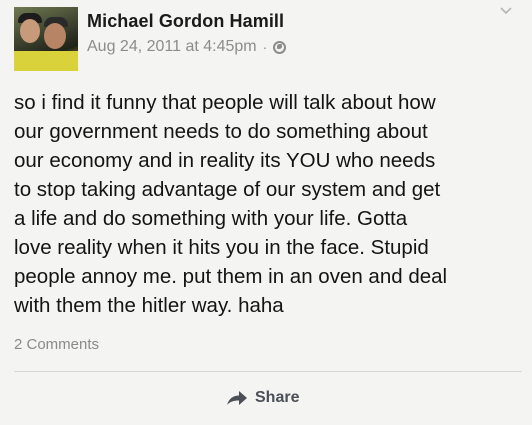 Image resolution: width=532 pixels, height=425 pixels. Describe the element at coordinates (277, 397) in the screenshot. I see `share-label: Share` at that location.